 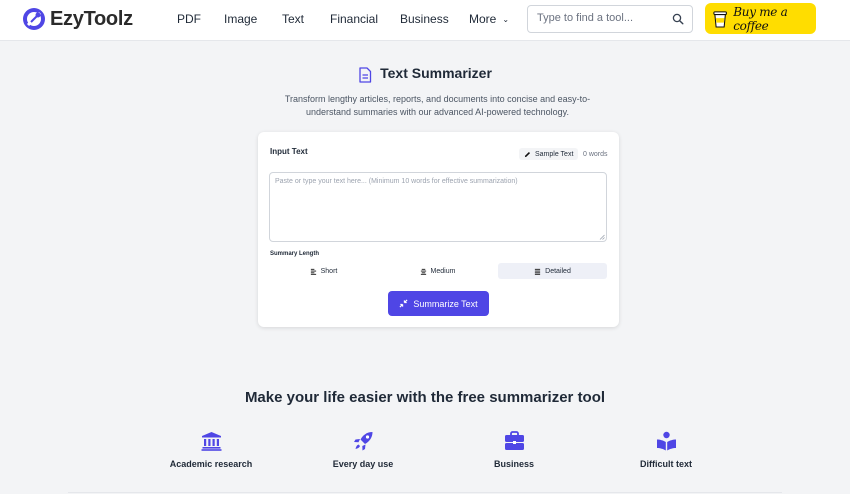 I want to click on input-text-label: Input Text, so click(x=289, y=151).